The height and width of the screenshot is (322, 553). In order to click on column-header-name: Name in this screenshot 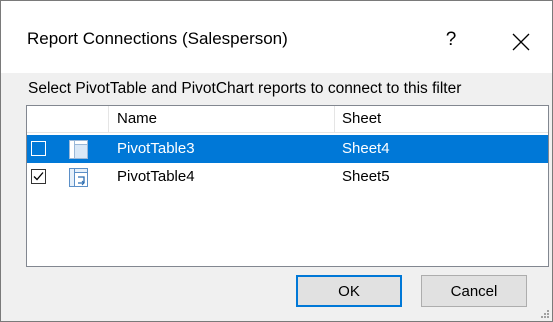, I will do `click(137, 119)`.